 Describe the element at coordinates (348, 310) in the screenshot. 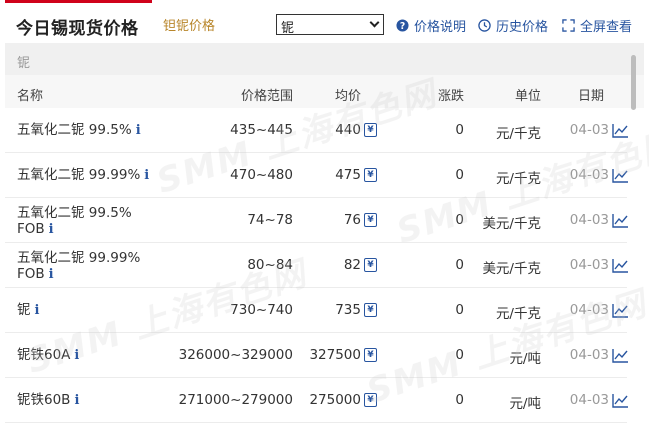

I see `row-average-price: 735` at that location.